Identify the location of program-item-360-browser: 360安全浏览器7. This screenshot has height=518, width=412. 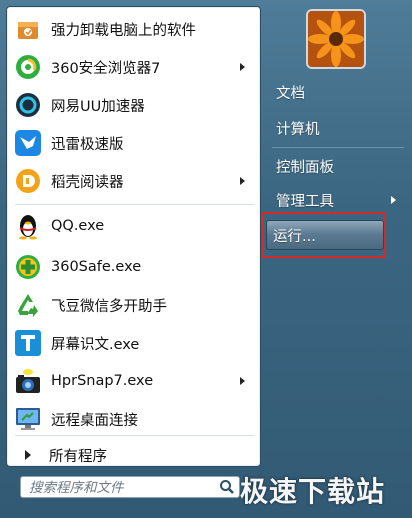
(133, 67).